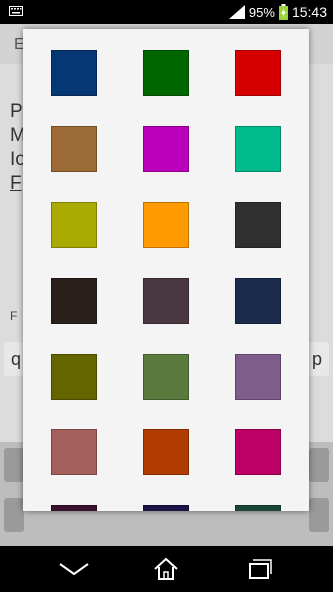  What do you see at coordinates (74, 569) in the screenshot?
I see `back-icon` at bounding box center [74, 569].